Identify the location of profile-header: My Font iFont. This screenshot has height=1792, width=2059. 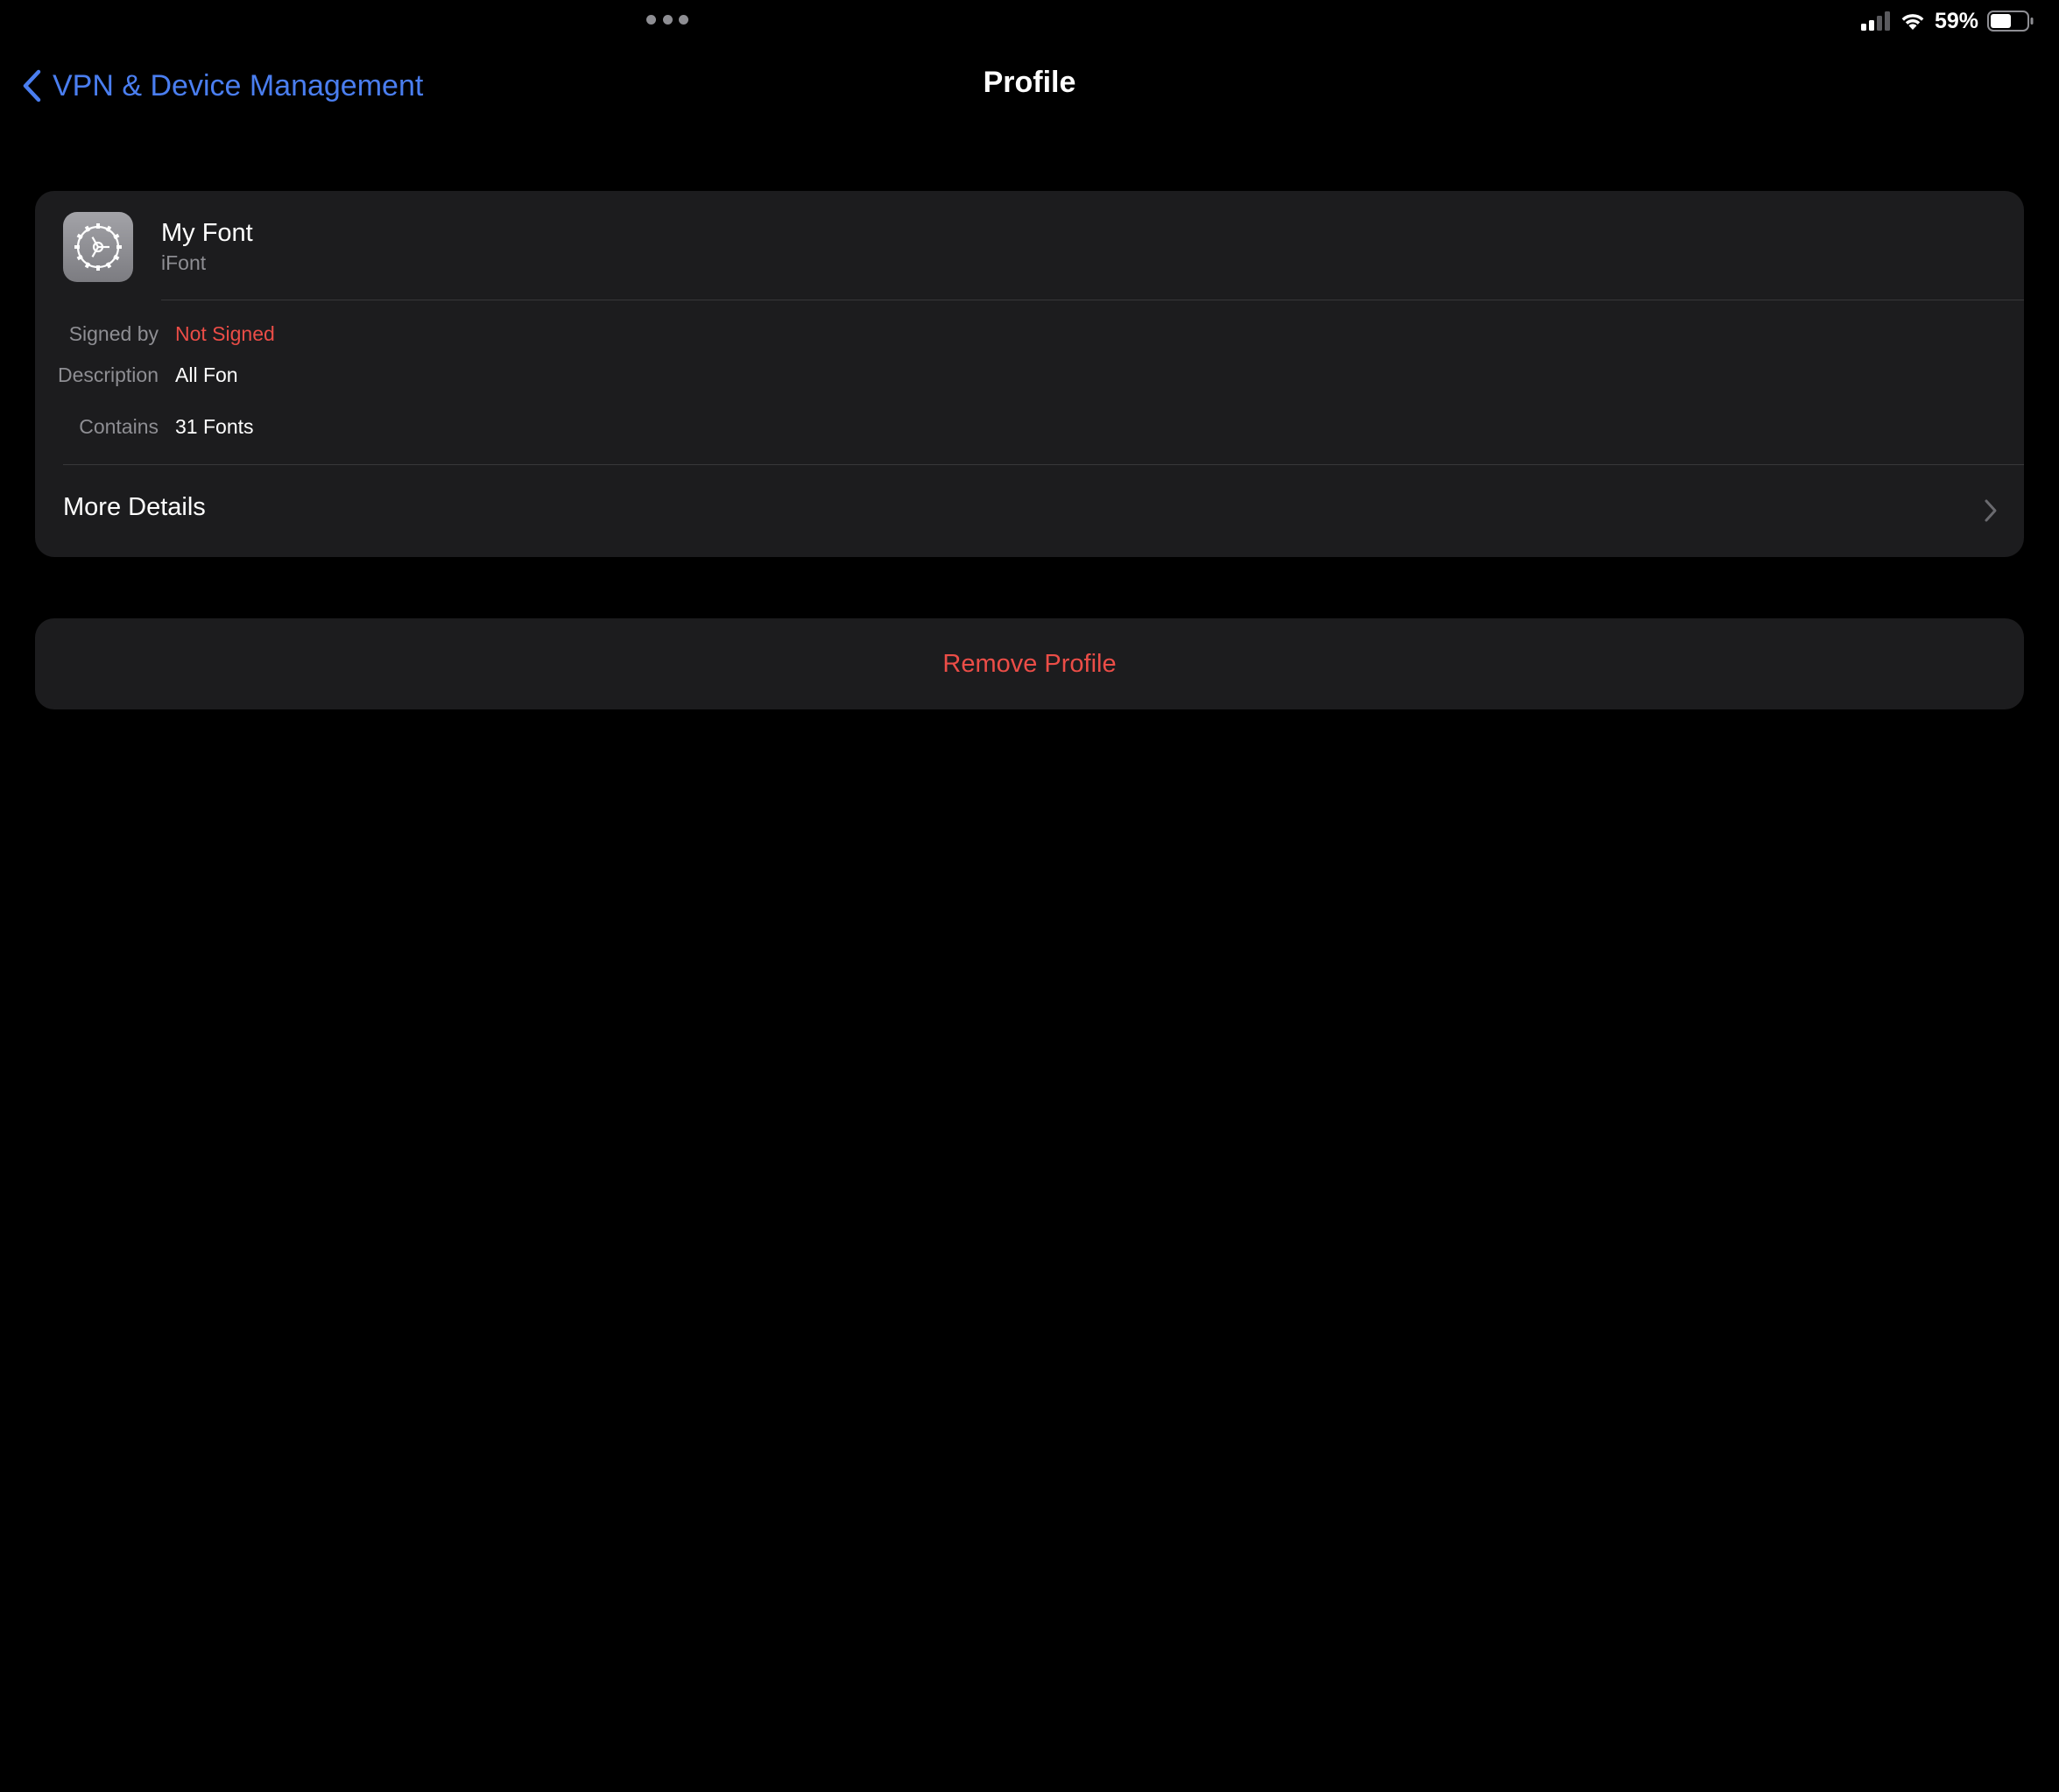
(158, 247).